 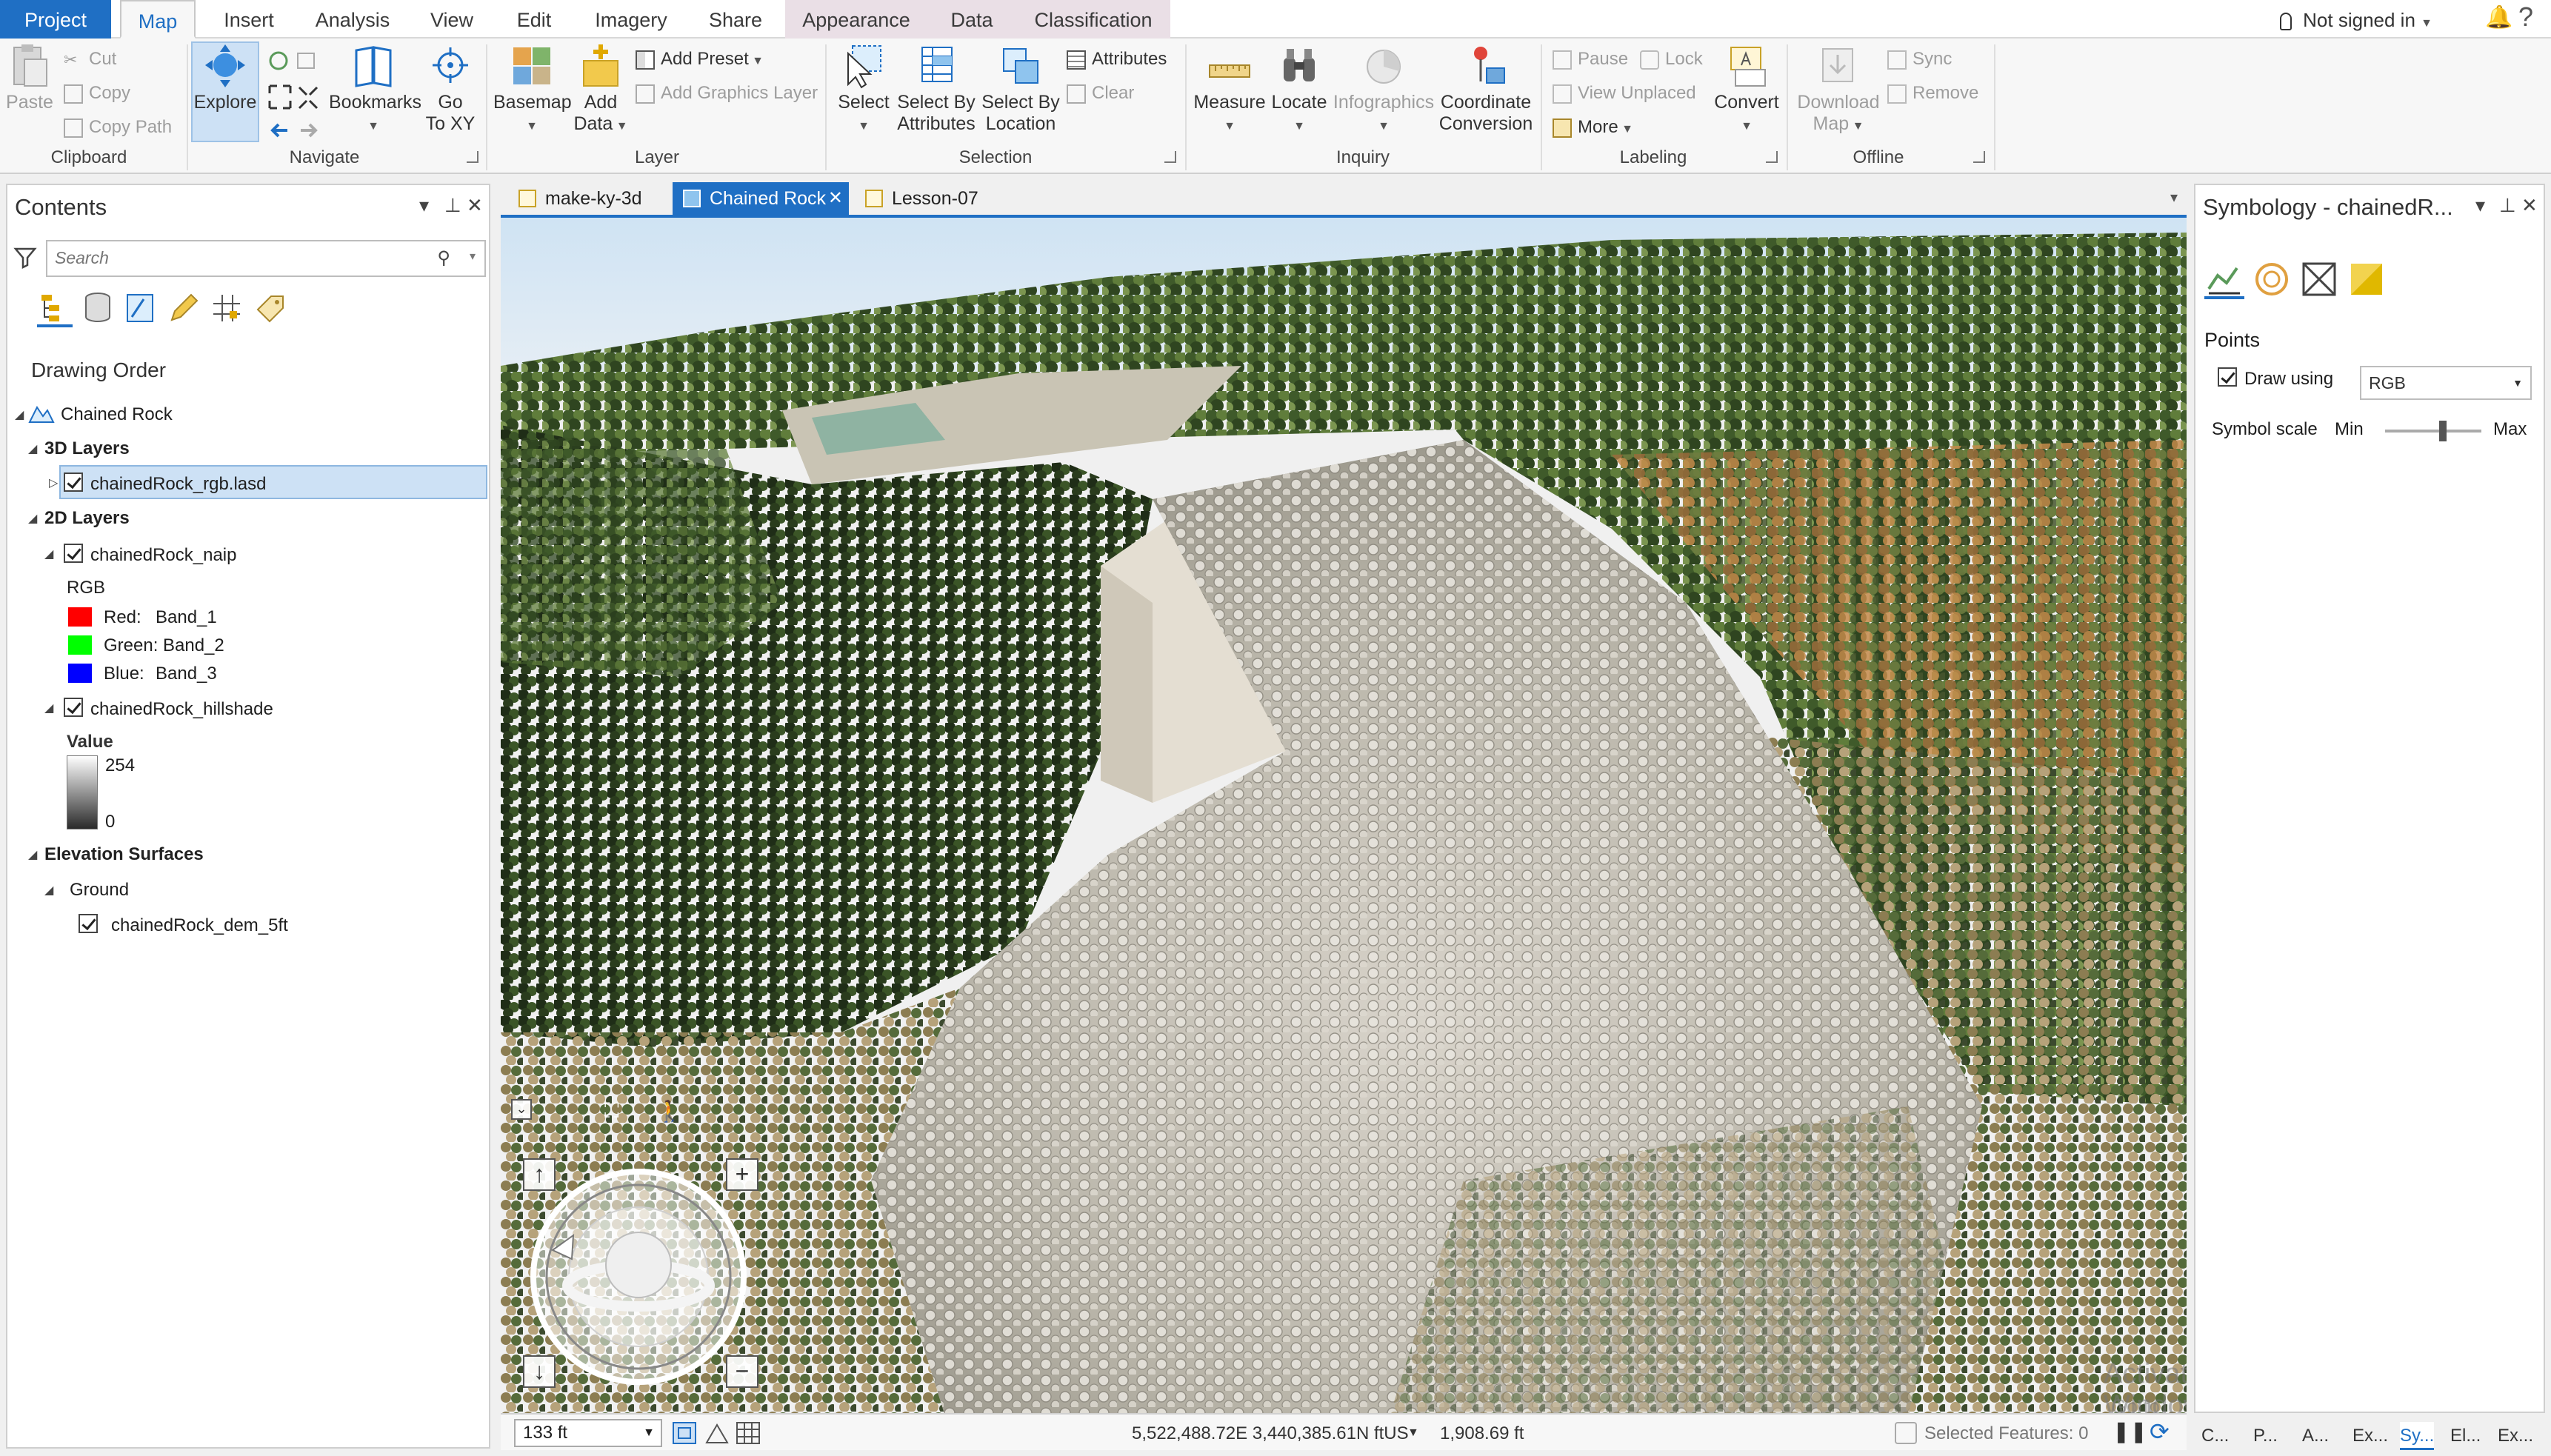 What do you see at coordinates (669, 1111) in the screenshot?
I see `first-person-walk-icon: 🚶` at bounding box center [669, 1111].